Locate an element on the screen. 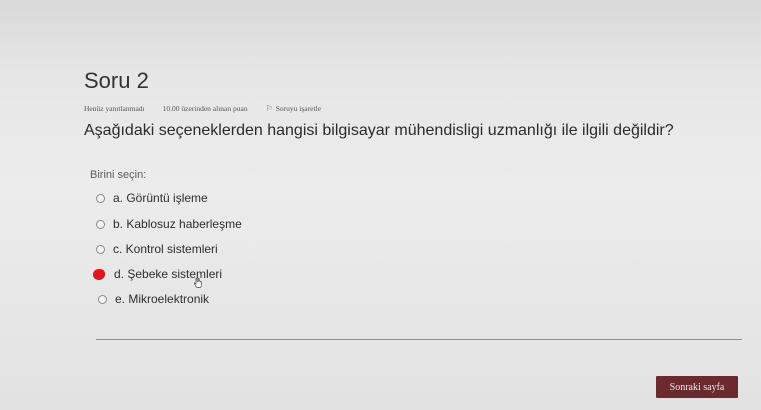 The width and height of the screenshot is (761, 410). option-b-label: b. Kablosuz haberleşme is located at coordinates (177, 224).